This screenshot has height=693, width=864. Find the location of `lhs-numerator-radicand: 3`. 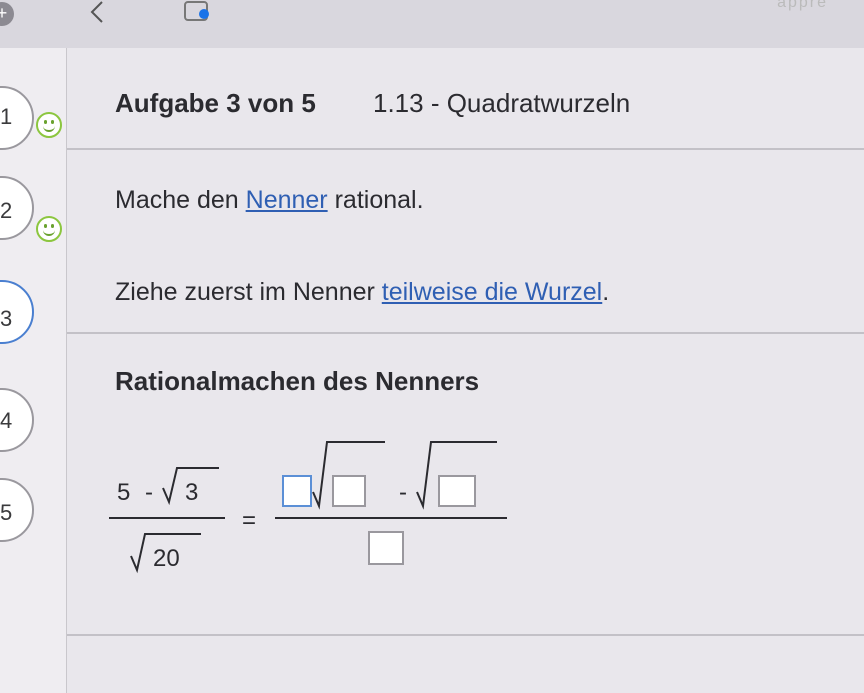

lhs-numerator-radicand: 3 is located at coordinates (191, 492).